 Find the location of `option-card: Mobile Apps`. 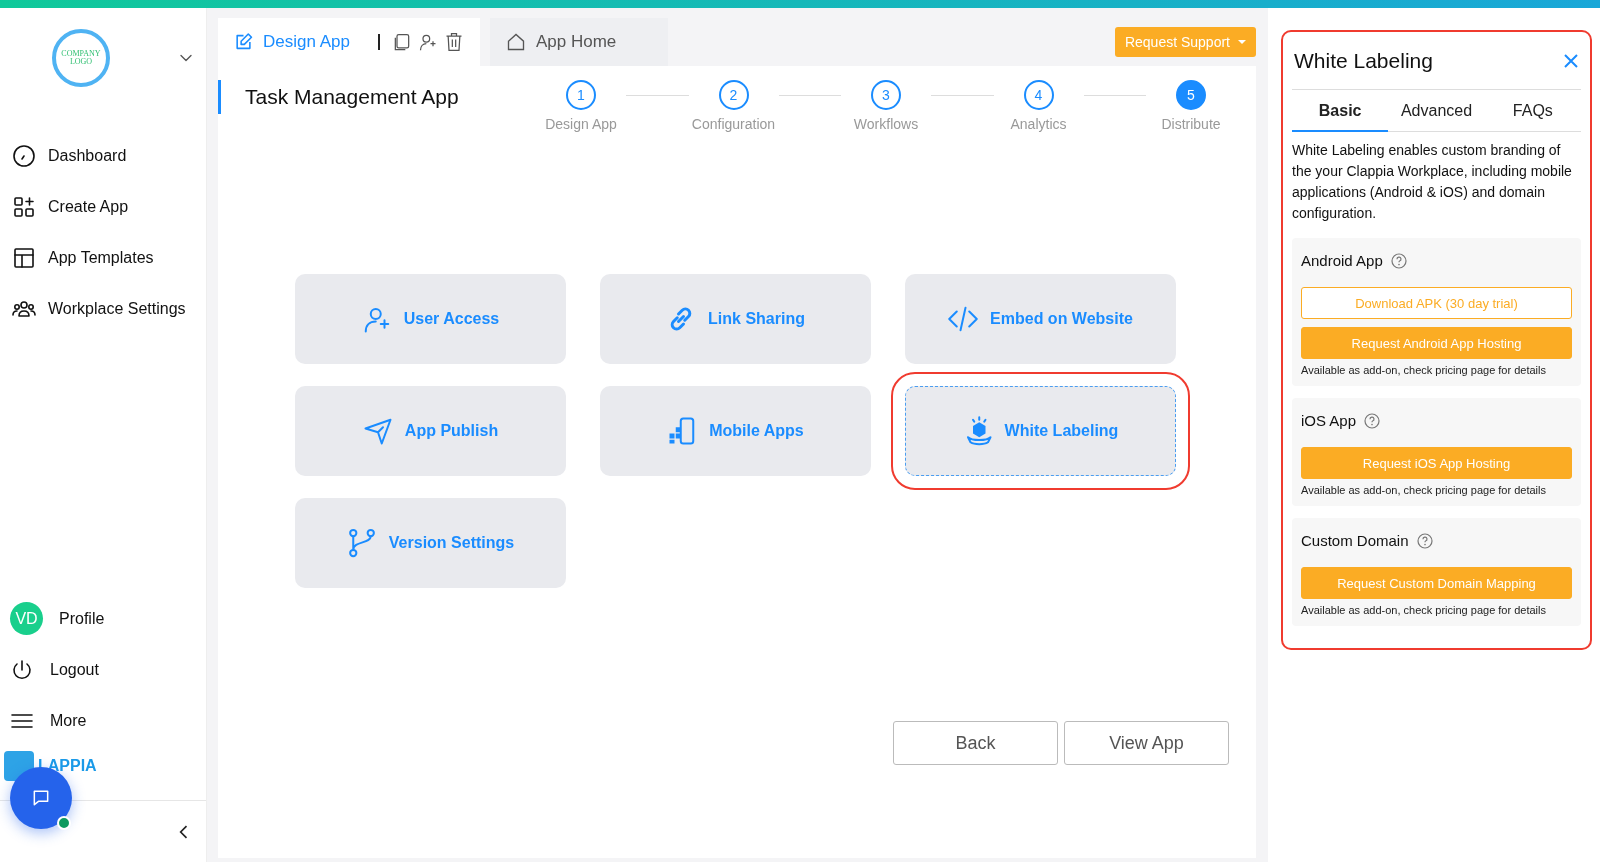

option-card: Mobile Apps is located at coordinates (735, 431).